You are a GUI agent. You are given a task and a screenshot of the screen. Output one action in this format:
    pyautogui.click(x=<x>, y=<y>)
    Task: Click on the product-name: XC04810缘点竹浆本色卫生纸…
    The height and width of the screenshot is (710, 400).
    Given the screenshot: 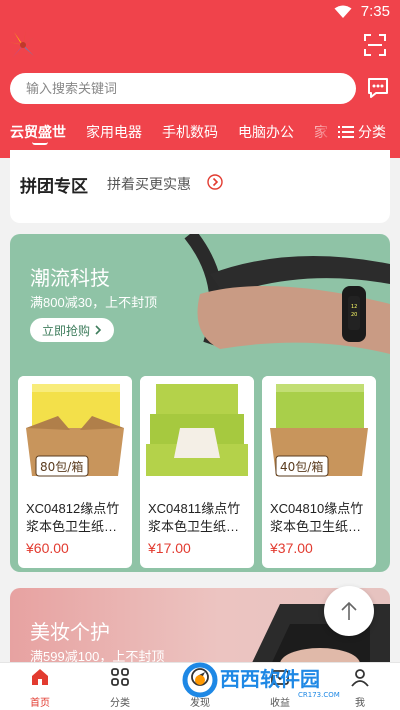 What is the action you would take?
    pyautogui.click(x=317, y=517)
    